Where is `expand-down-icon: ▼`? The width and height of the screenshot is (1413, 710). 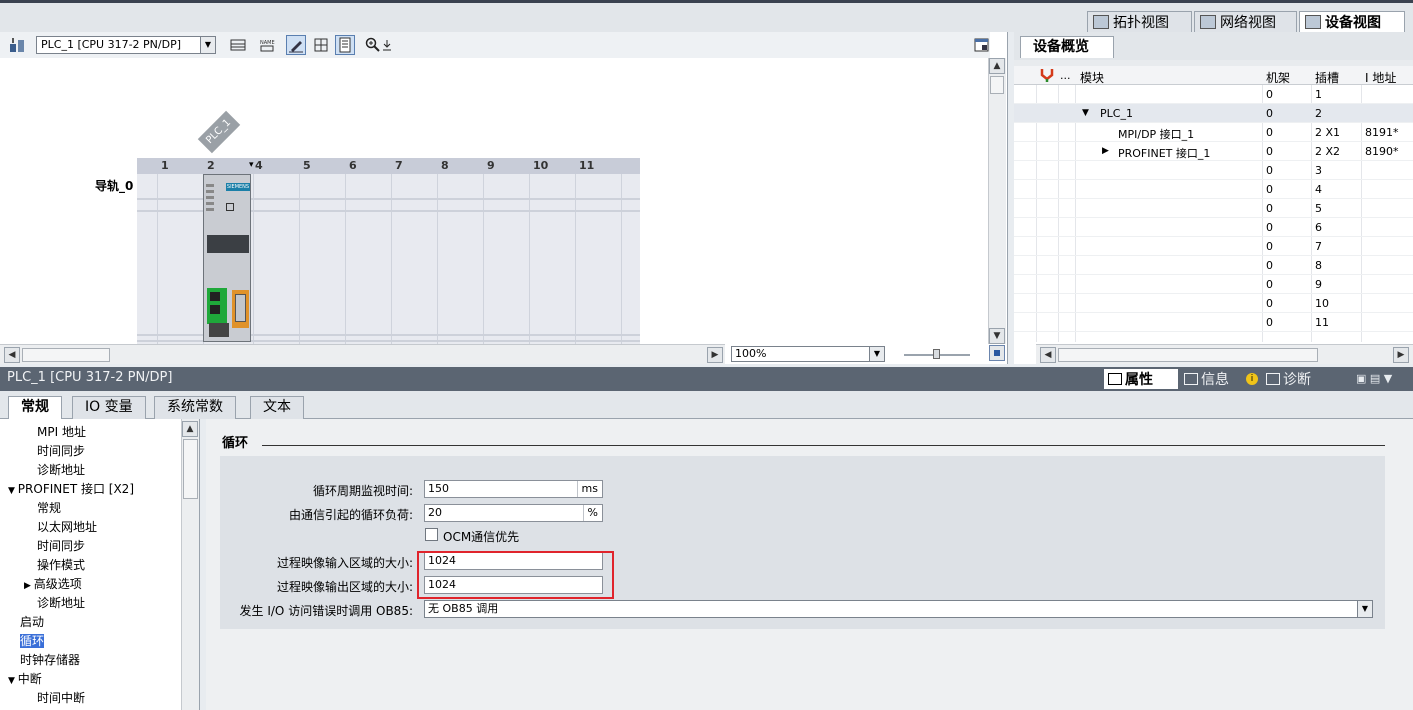
expand-down-icon: ▼ is located at coordinates (1085, 113).